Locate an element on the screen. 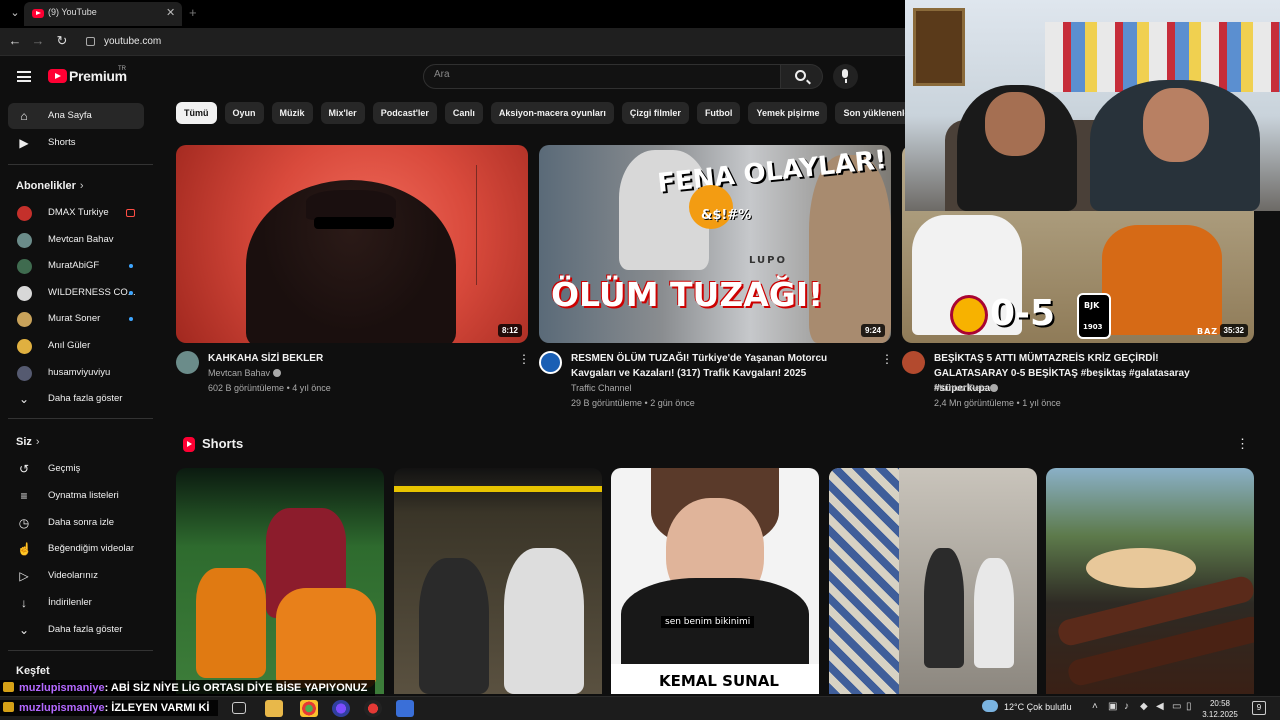  filter-chip: Yemek pişirme is located at coordinates (788, 113).